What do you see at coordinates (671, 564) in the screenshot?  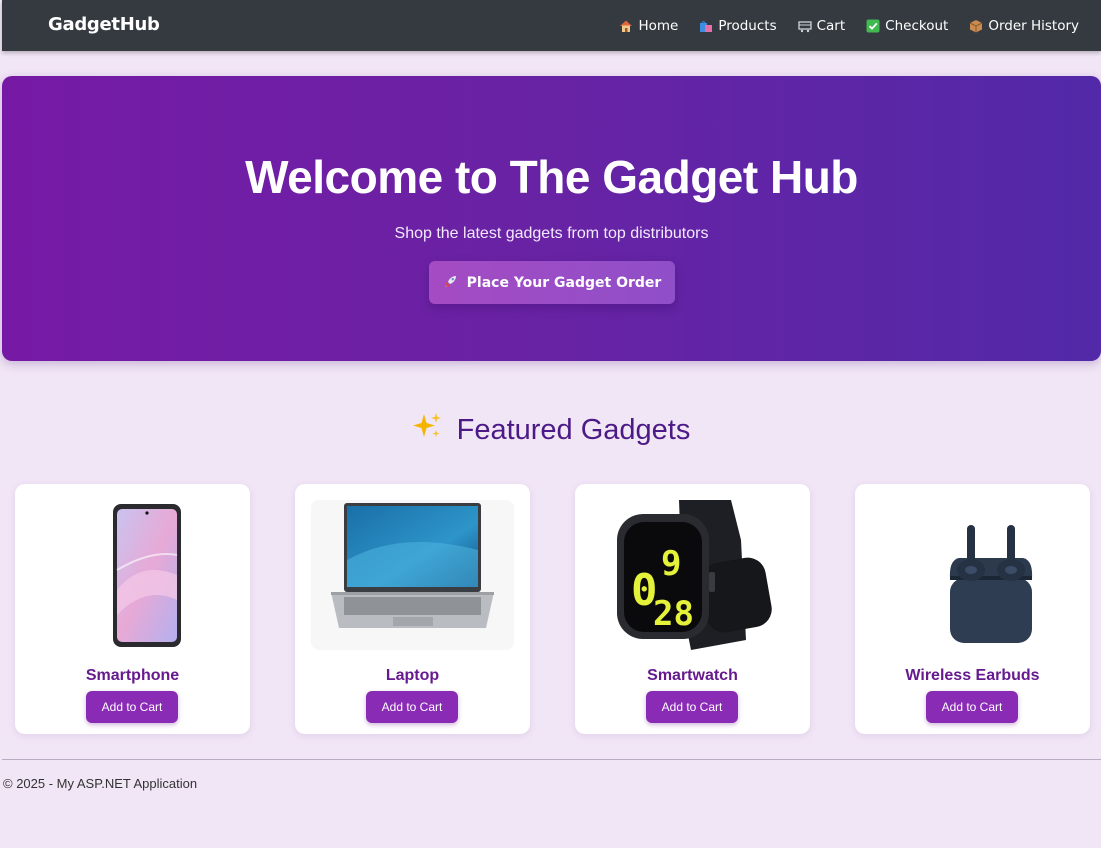 I see `svg-text: 9` at bounding box center [671, 564].